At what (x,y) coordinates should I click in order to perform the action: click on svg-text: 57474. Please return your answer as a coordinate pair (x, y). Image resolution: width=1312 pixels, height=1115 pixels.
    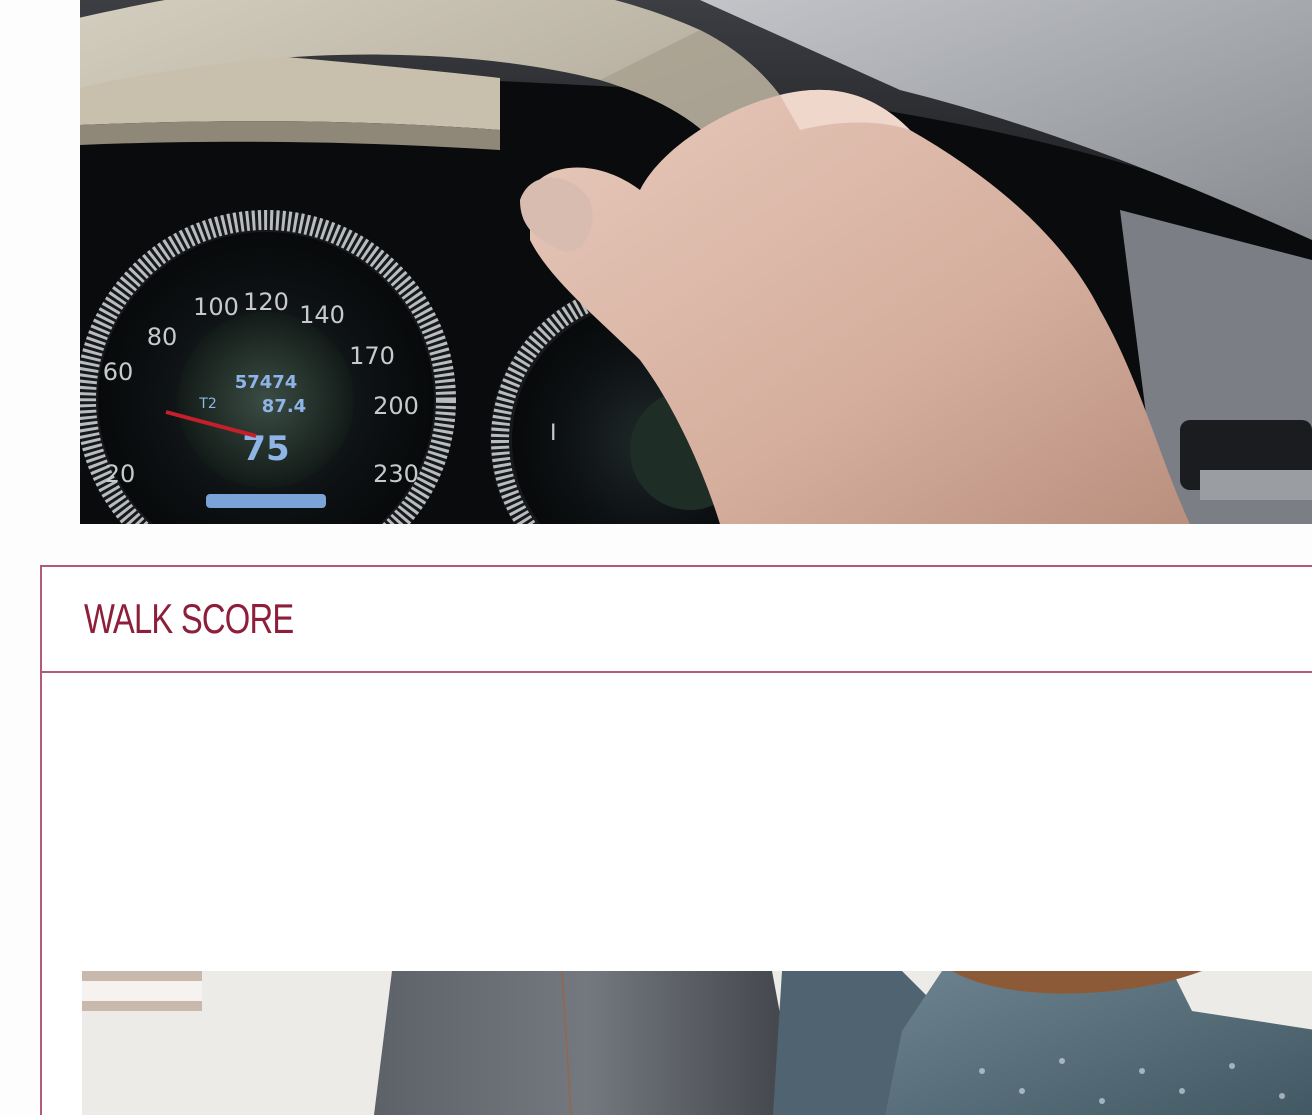
    Looking at the image, I should click on (266, 382).